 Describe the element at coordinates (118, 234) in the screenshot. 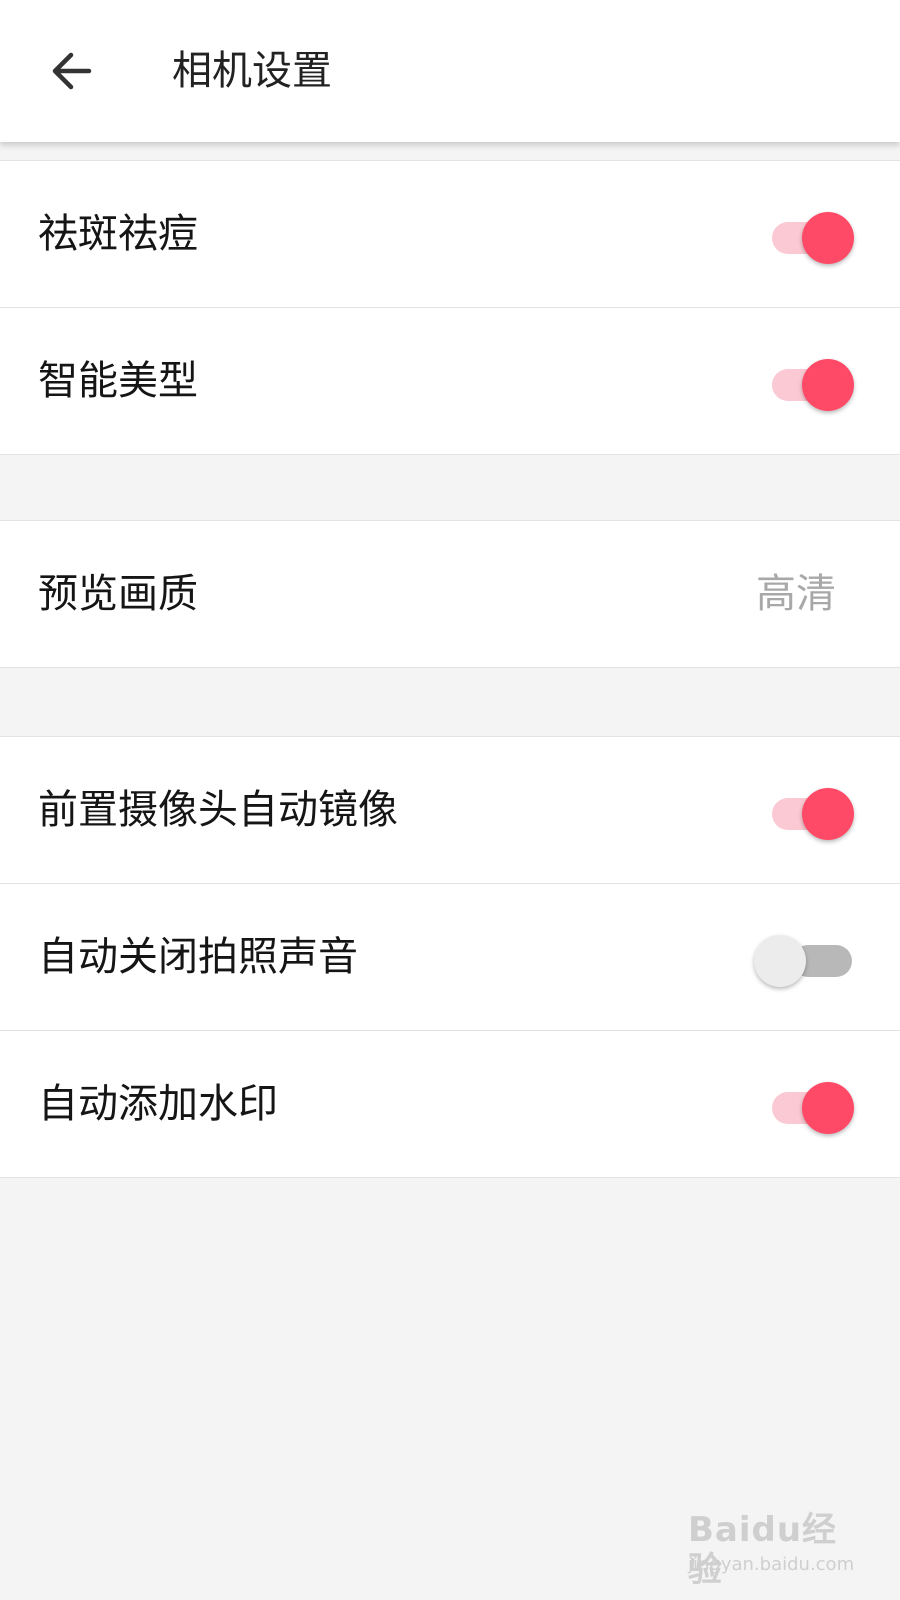

I see `setting-label: 祛斑祛痘` at that location.